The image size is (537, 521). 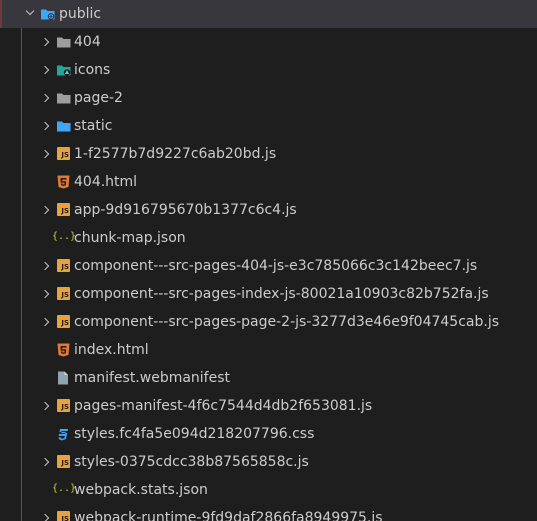 I want to click on tree-item: static, so click(x=268, y=126).